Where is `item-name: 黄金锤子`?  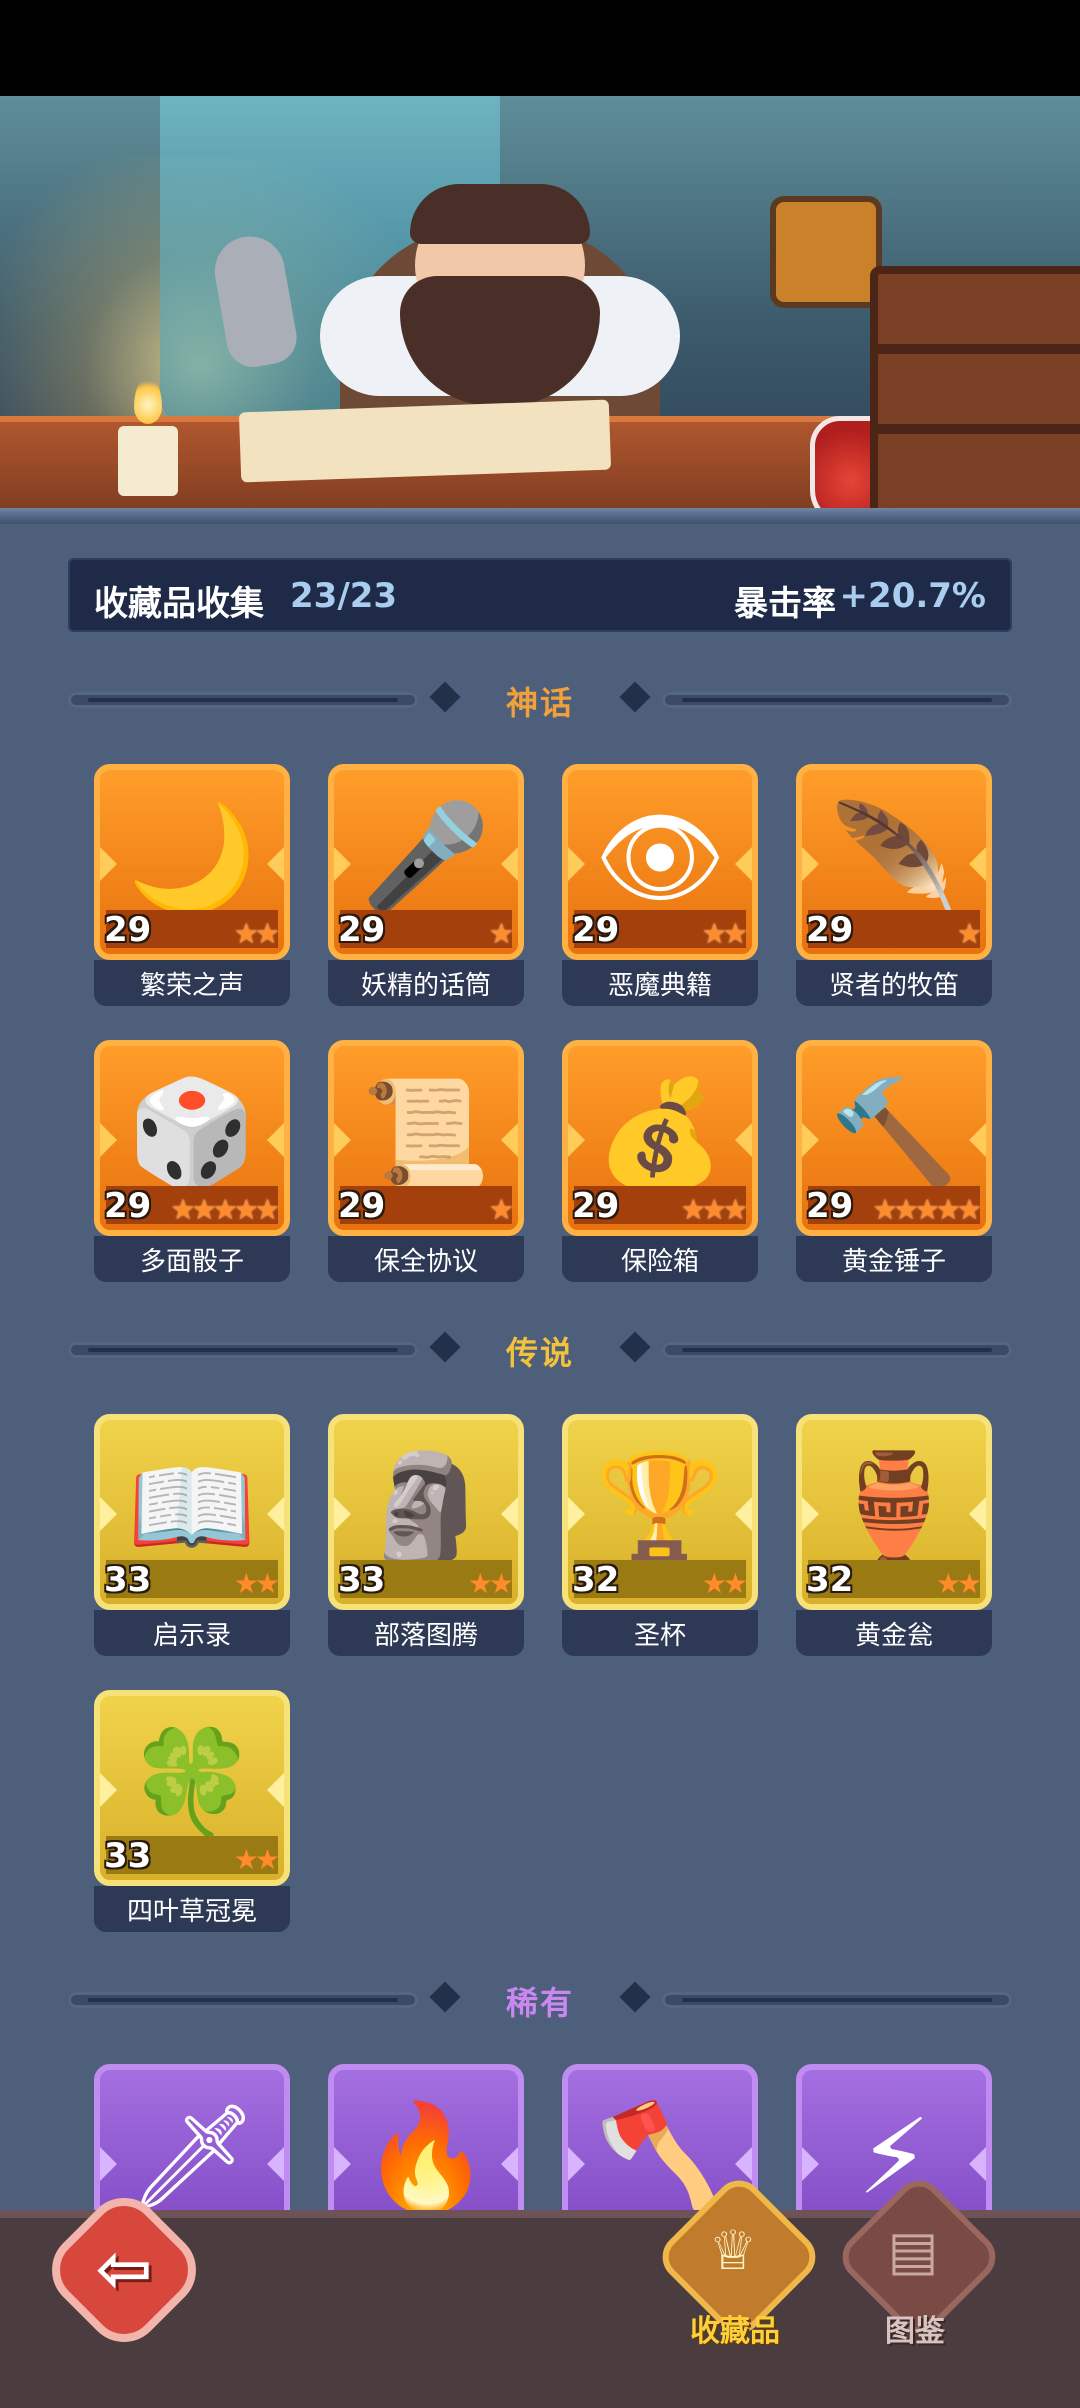
item-name: 黄金锤子 is located at coordinates (893, 1262).